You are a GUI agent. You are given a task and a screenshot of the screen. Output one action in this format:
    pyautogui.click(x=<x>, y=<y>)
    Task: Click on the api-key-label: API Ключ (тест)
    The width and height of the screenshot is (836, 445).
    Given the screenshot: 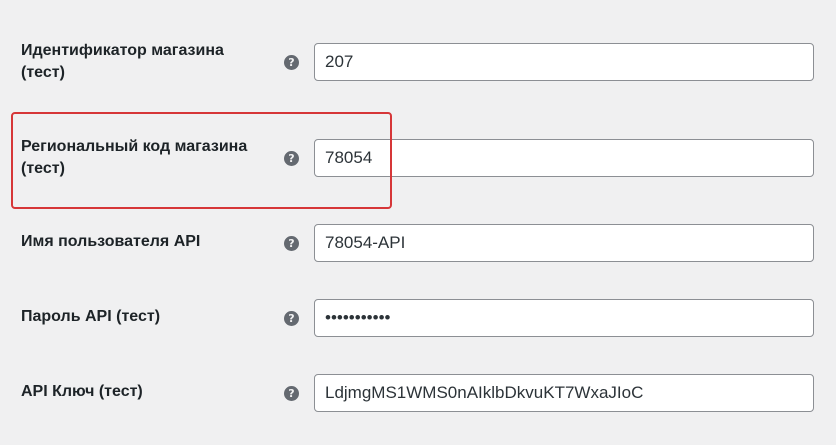 What is the action you would take?
    pyautogui.click(x=82, y=391)
    